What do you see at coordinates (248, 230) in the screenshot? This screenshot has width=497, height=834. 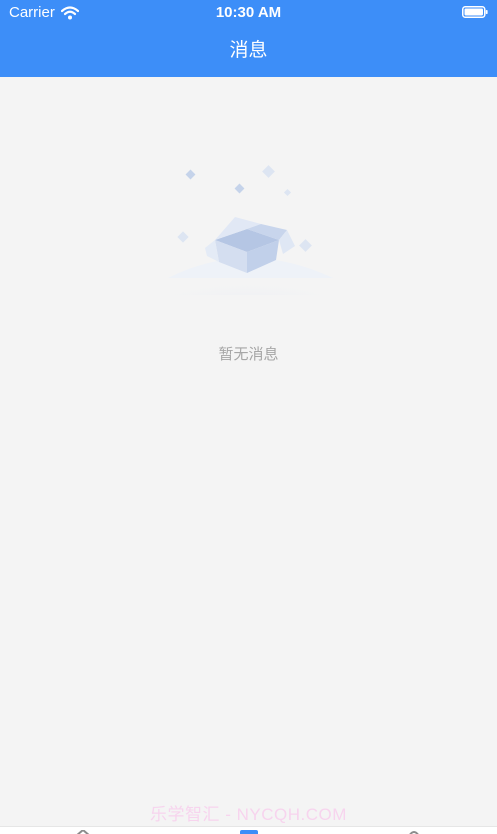 I see `empty-box-icon` at bounding box center [248, 230].